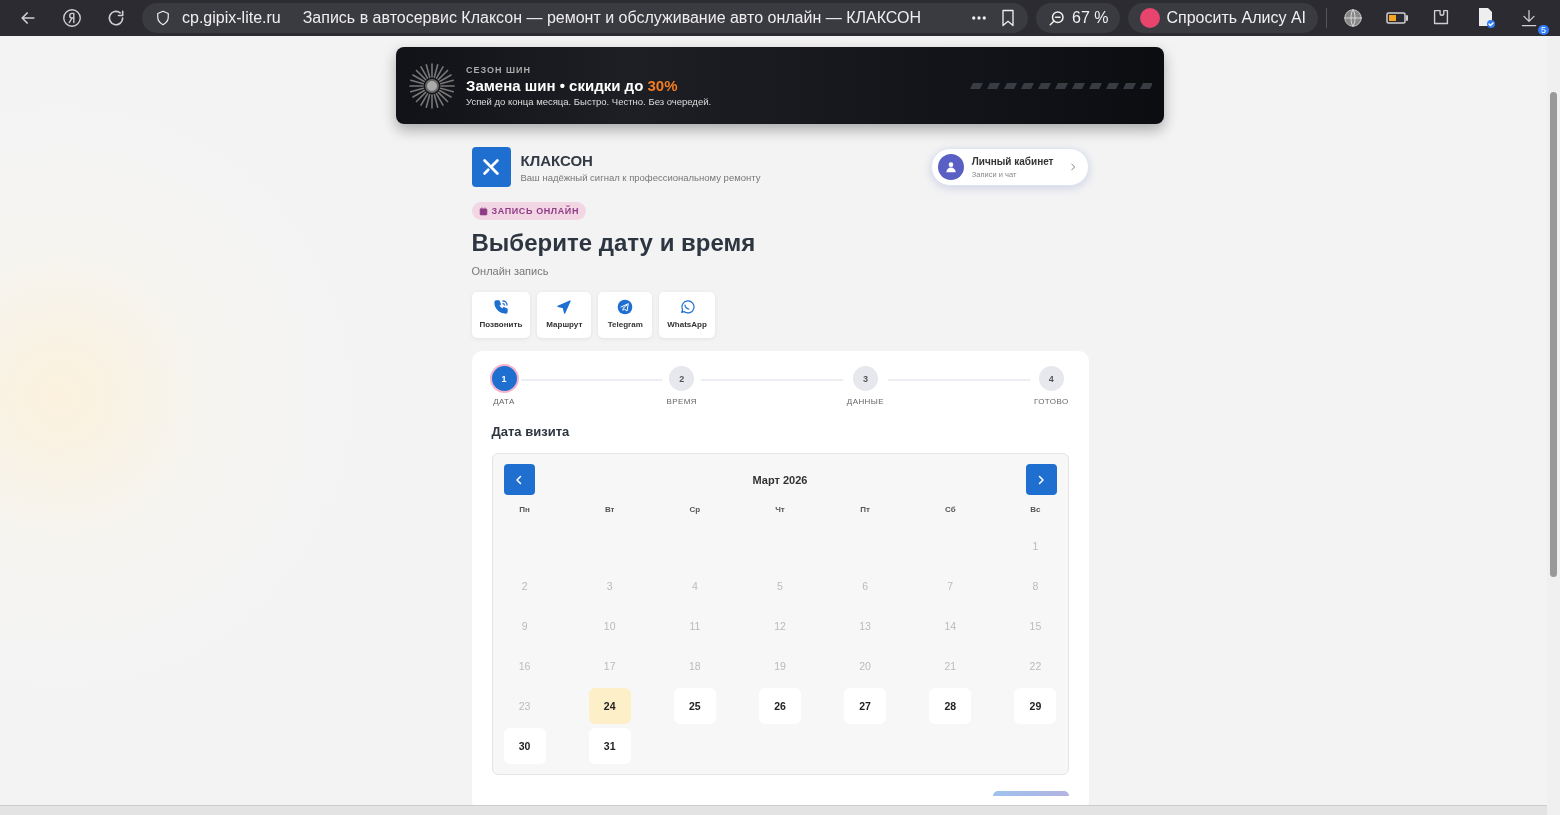 The height and width of the screenshot is (815, 1560). I want to click on weekday-label: Вс, so click(1035, 510).